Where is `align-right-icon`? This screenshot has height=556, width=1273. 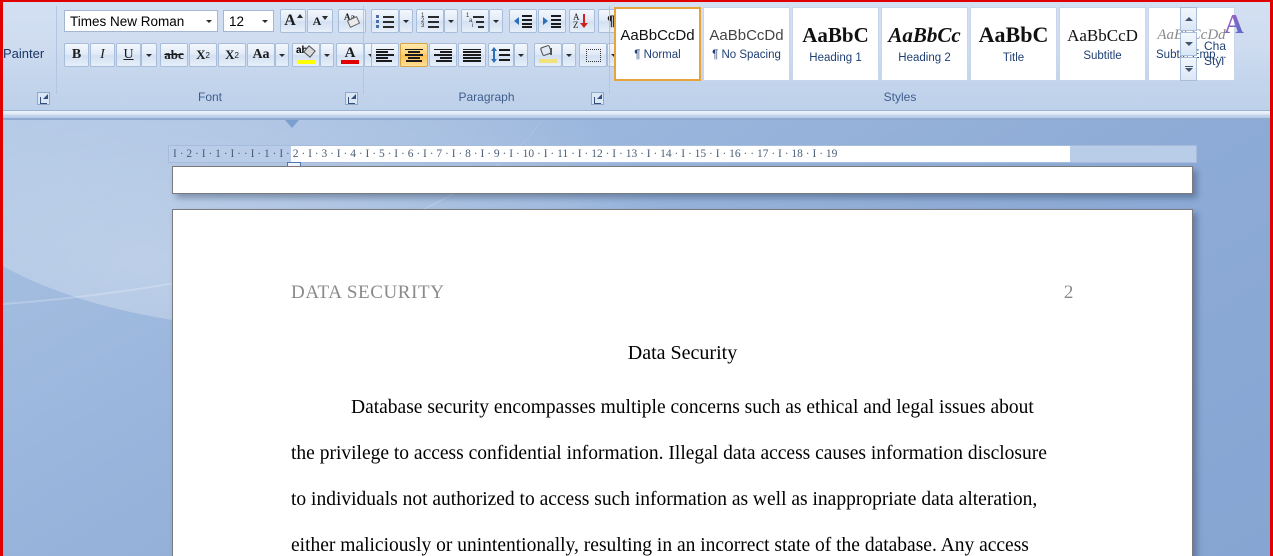 align-right-icon is located at coordinates (443, 55).